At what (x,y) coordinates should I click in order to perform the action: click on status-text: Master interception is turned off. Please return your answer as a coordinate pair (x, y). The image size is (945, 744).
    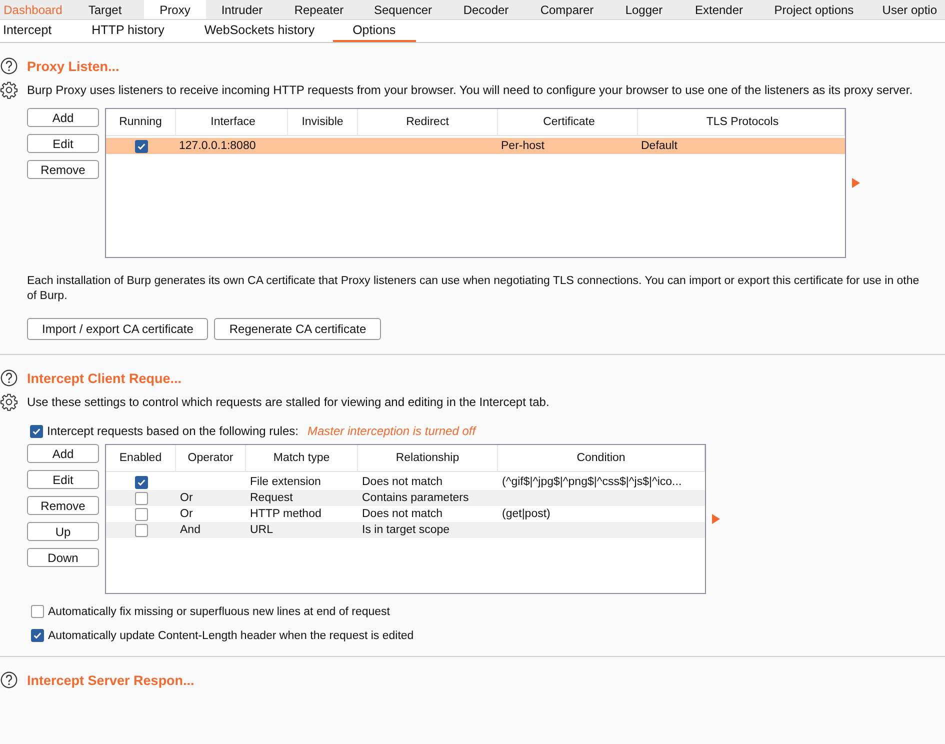
    Looking at the image, I should click on (391, 431).